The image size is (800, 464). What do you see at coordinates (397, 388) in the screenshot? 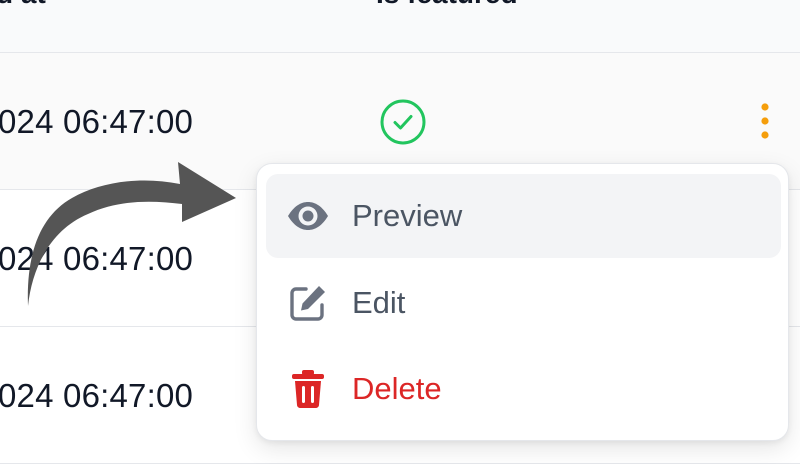
I see `menu-item-label: Delete` at bounding box center [397, 388].